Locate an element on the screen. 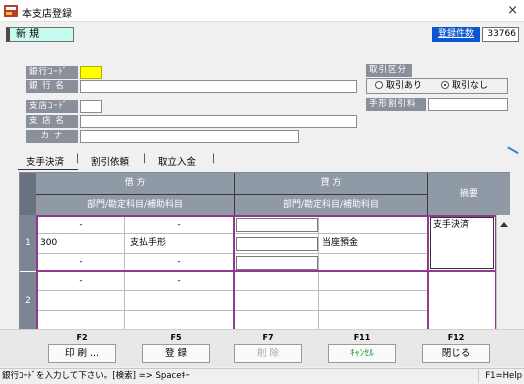 This screenshot has height=384, width=524. radio-on-icon is located at coordinates (445, 85).